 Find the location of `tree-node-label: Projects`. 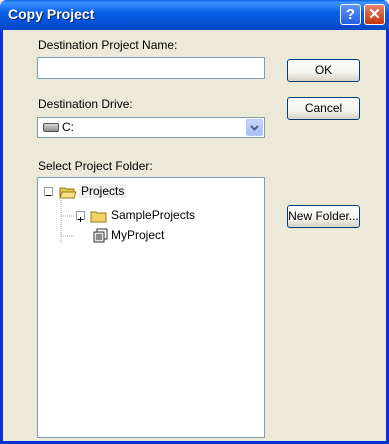

tree-node-label: Projects is located at coordinates (103, 191).